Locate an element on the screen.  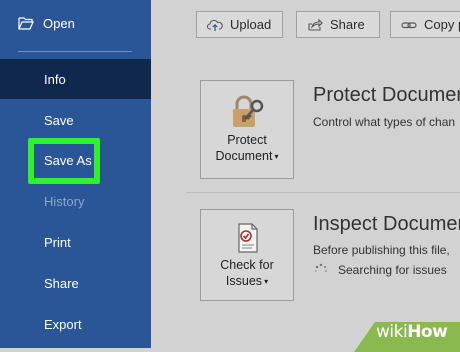
check-button-line1: Check for is located at coordinates (247, 265).